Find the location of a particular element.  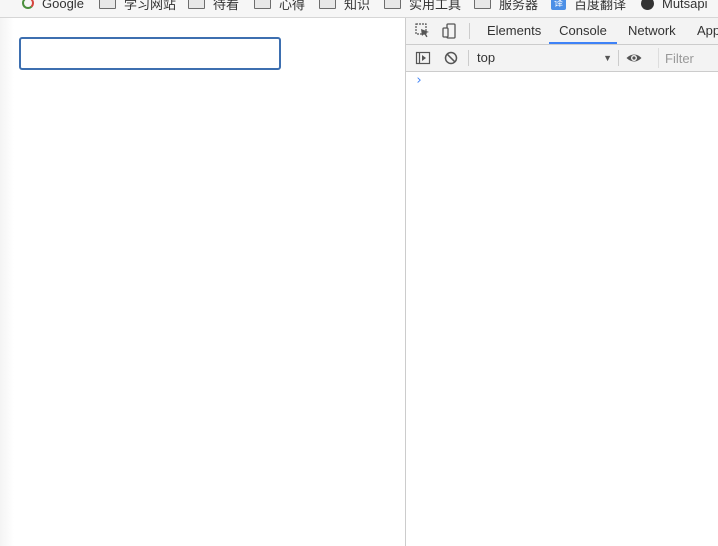

bookmark-folder-server: 服务器 is located at coordinates (506, 6).